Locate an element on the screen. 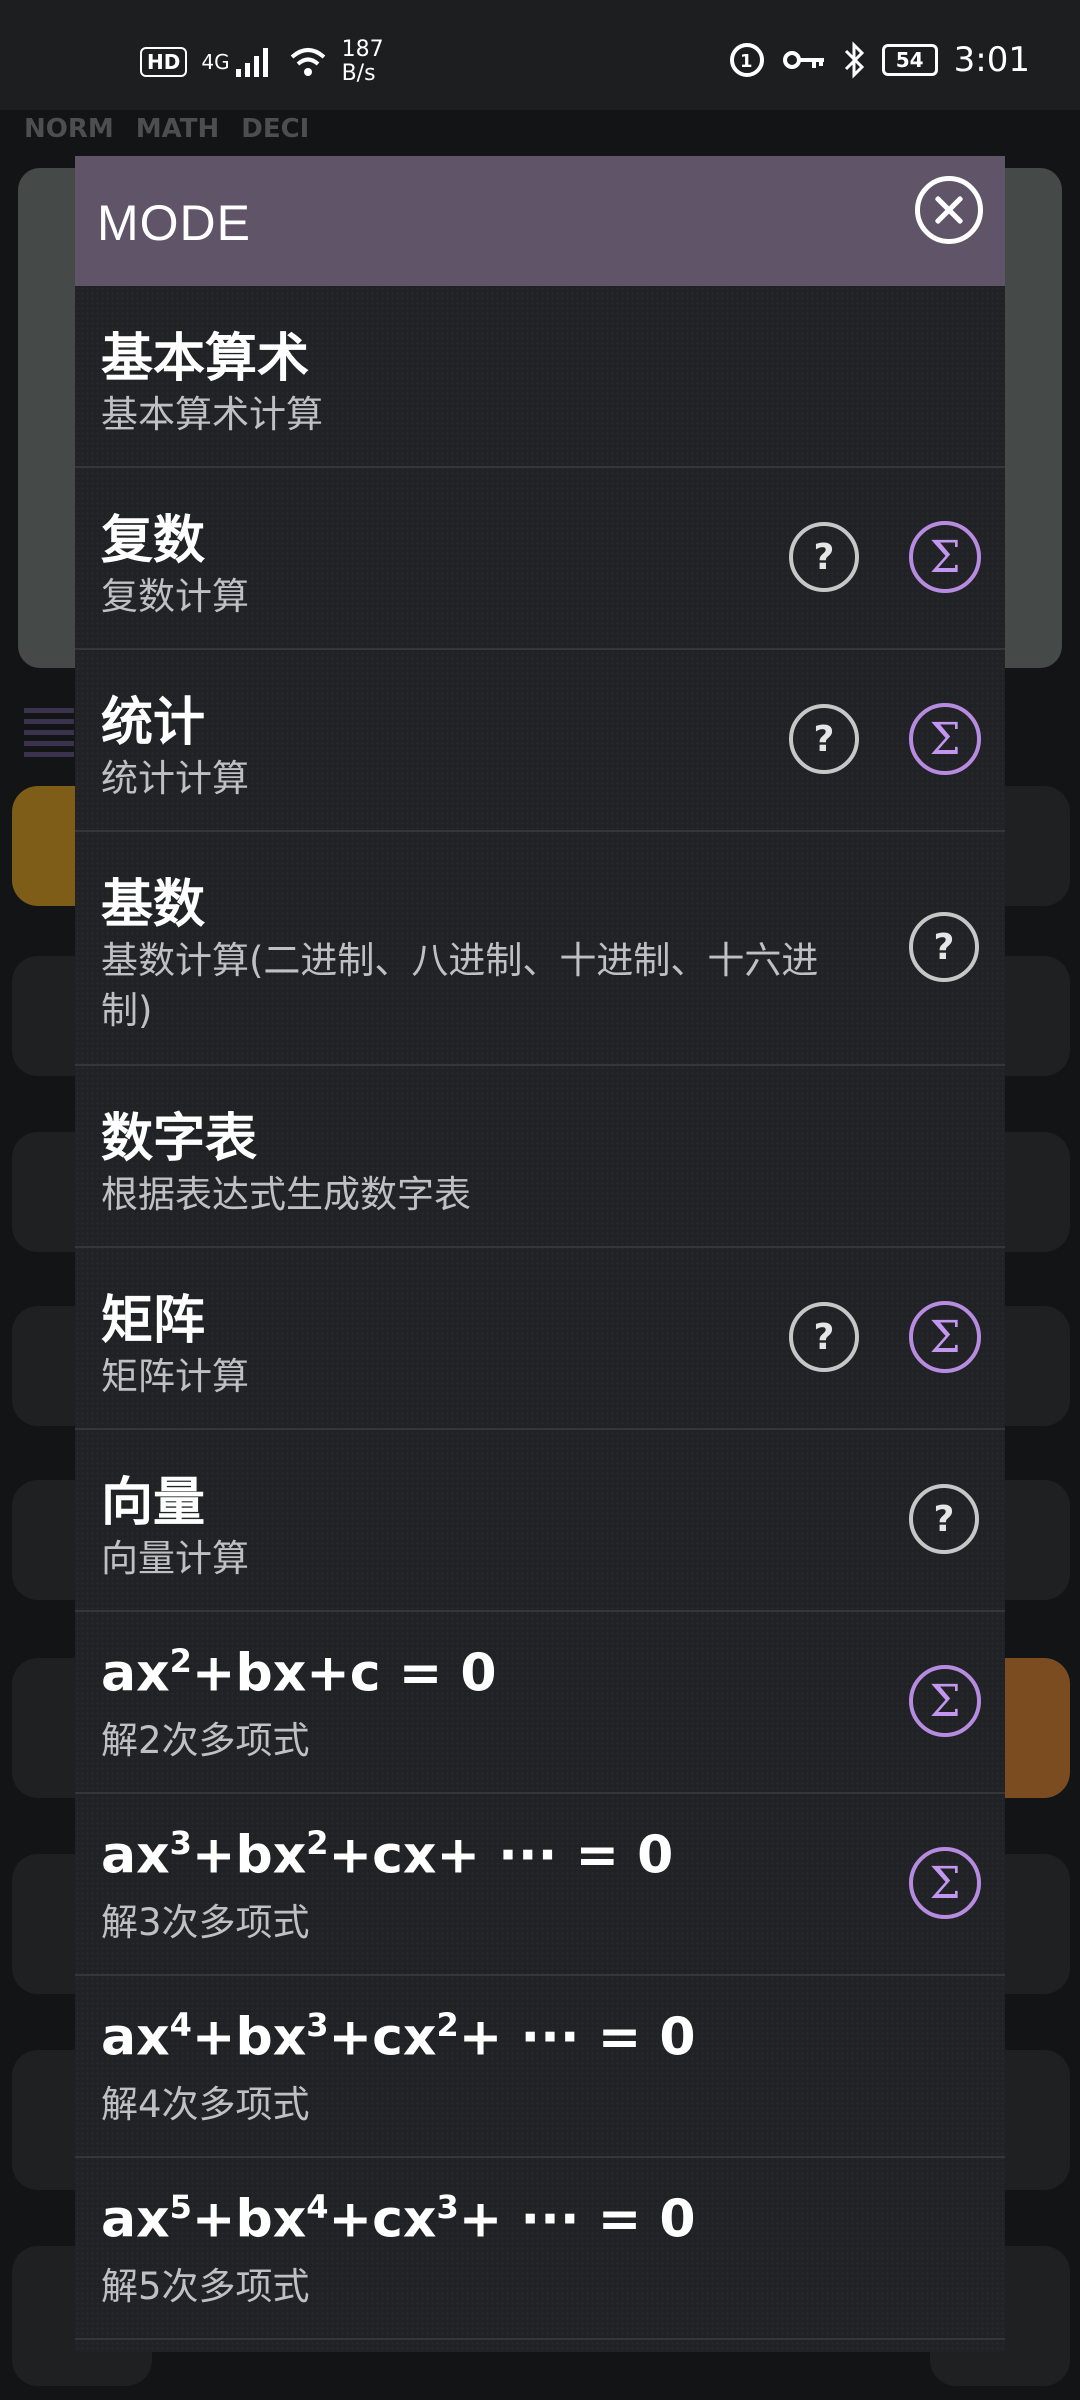 Image resolution: width=1080 pixels, height=2400 pixels. clock: 3:01 is located at coordinates (991, 60).